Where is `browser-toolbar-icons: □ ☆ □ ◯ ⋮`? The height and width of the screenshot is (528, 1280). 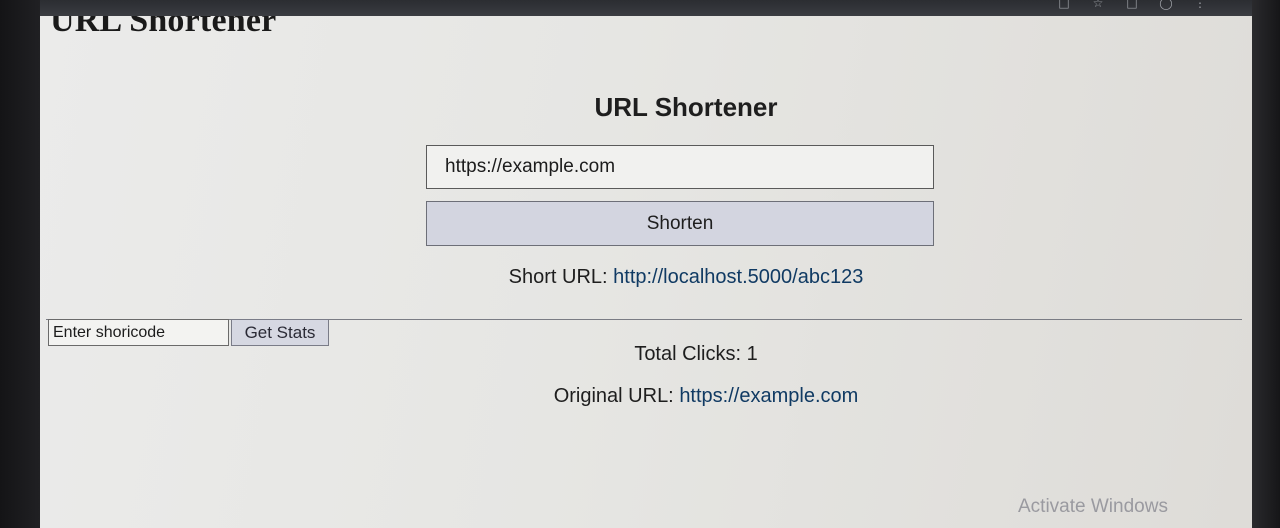
browser-toolbar-icons: □ ☆ □ ◯ ⋮ is located at coordinates (1132, 4).